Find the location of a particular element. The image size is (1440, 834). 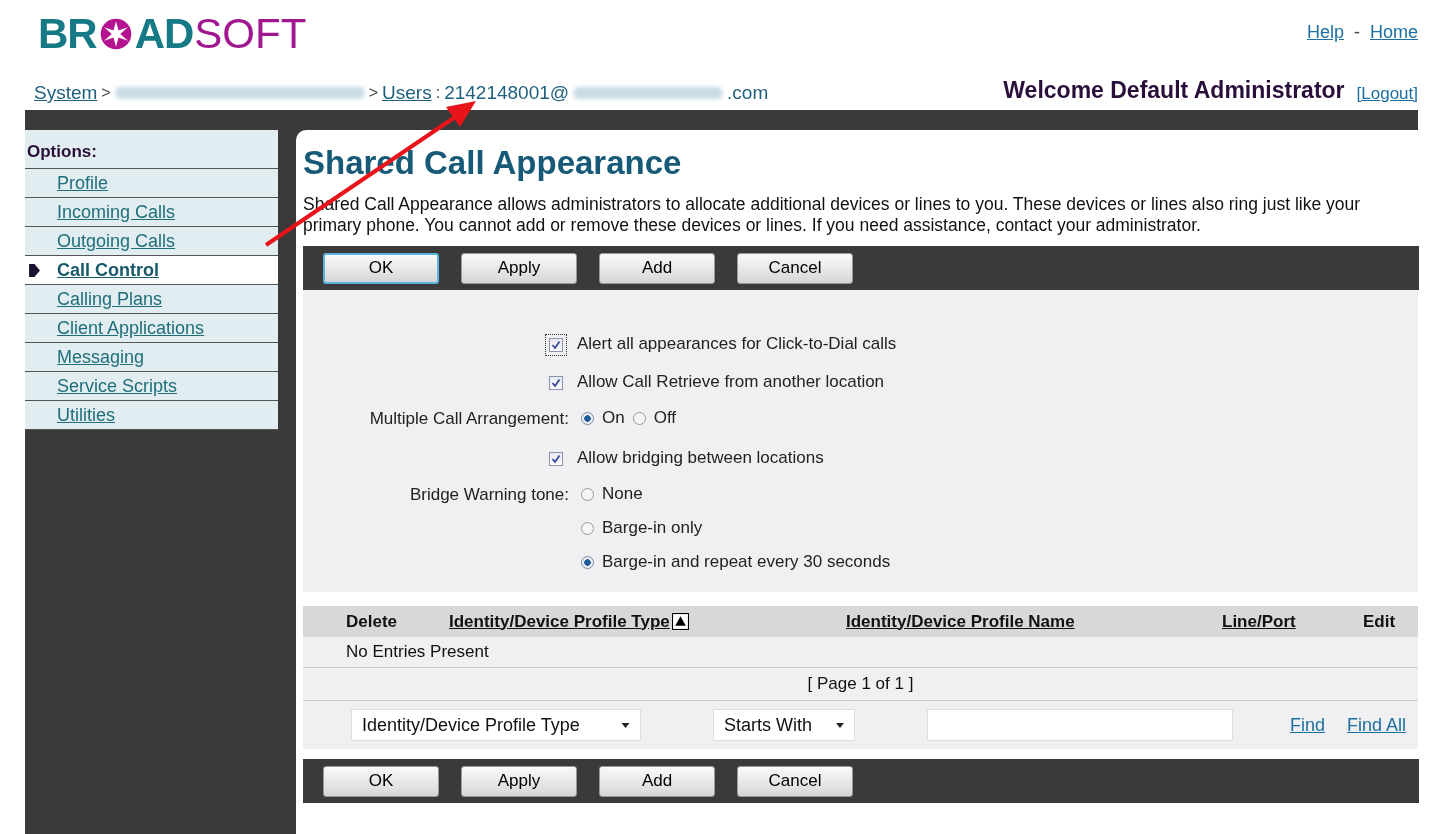

sidebar-item: Client Applications is located at coordinates (151, 328).